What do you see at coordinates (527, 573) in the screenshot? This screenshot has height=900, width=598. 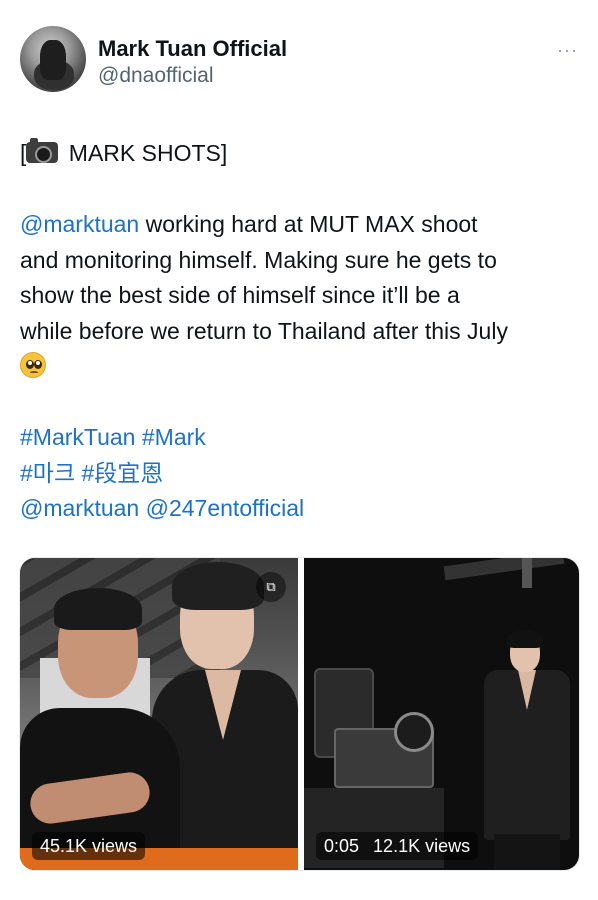 I see `studio-boom-arm` at bounding box center [527, 573].